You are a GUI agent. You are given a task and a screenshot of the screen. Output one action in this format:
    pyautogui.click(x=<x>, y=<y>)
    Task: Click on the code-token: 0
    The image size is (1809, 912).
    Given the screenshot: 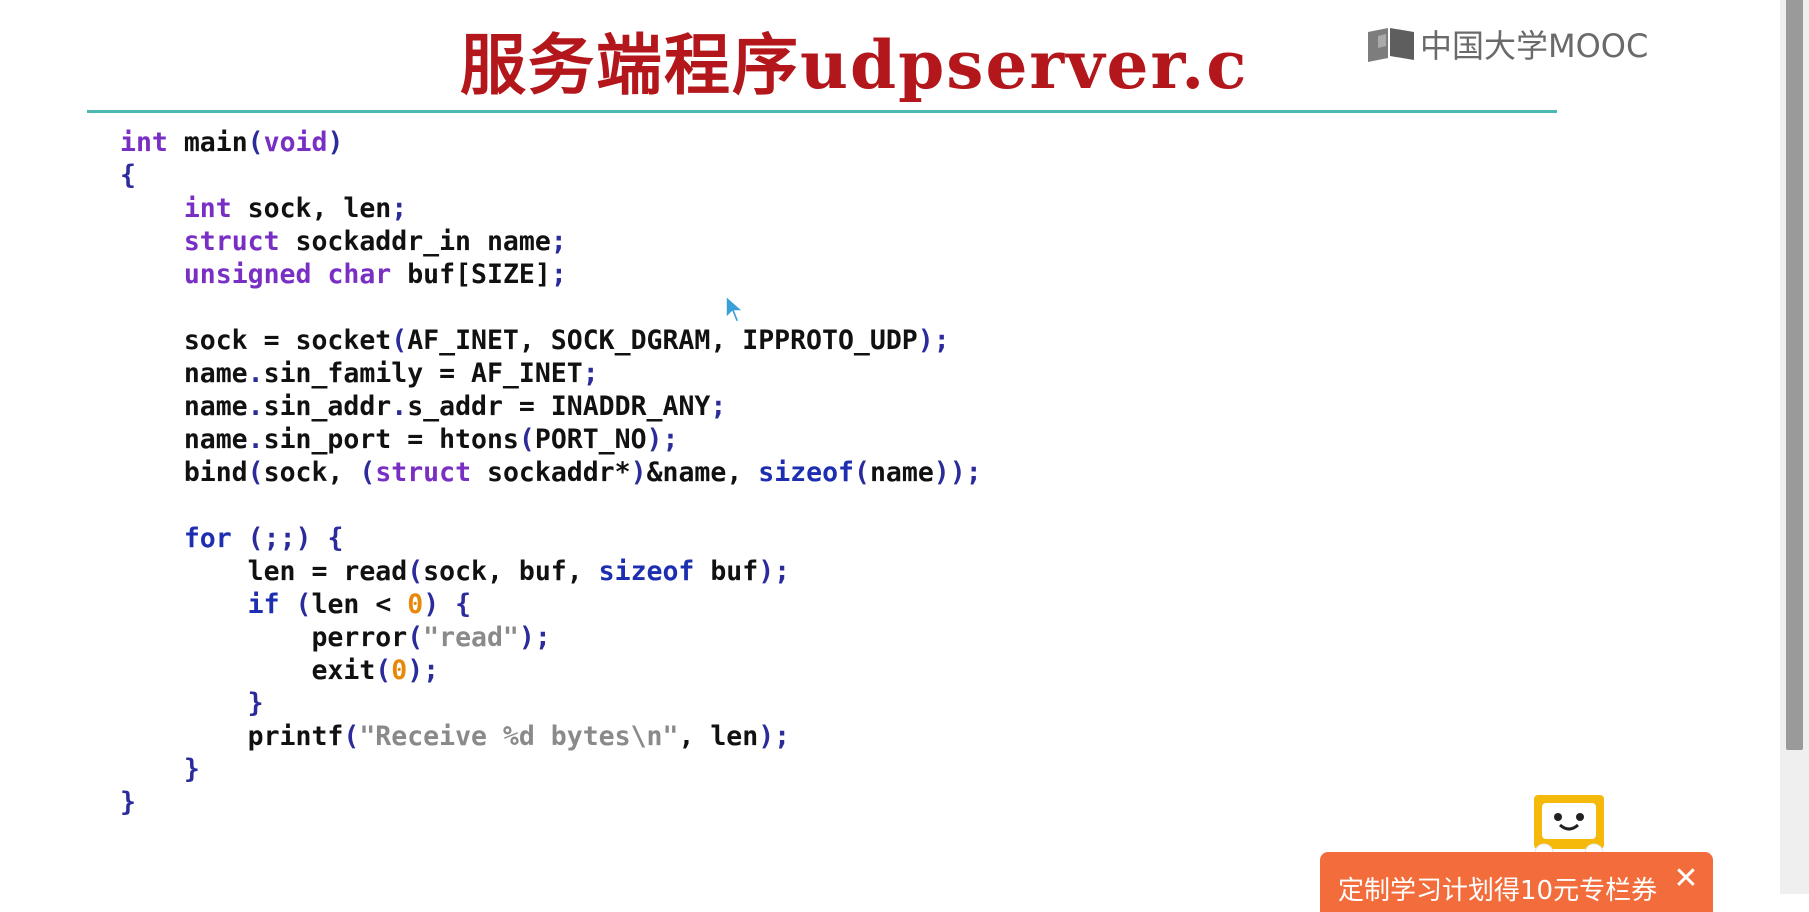 What is the action you would take?
    pyautogui.click(x=415, y=604)
    